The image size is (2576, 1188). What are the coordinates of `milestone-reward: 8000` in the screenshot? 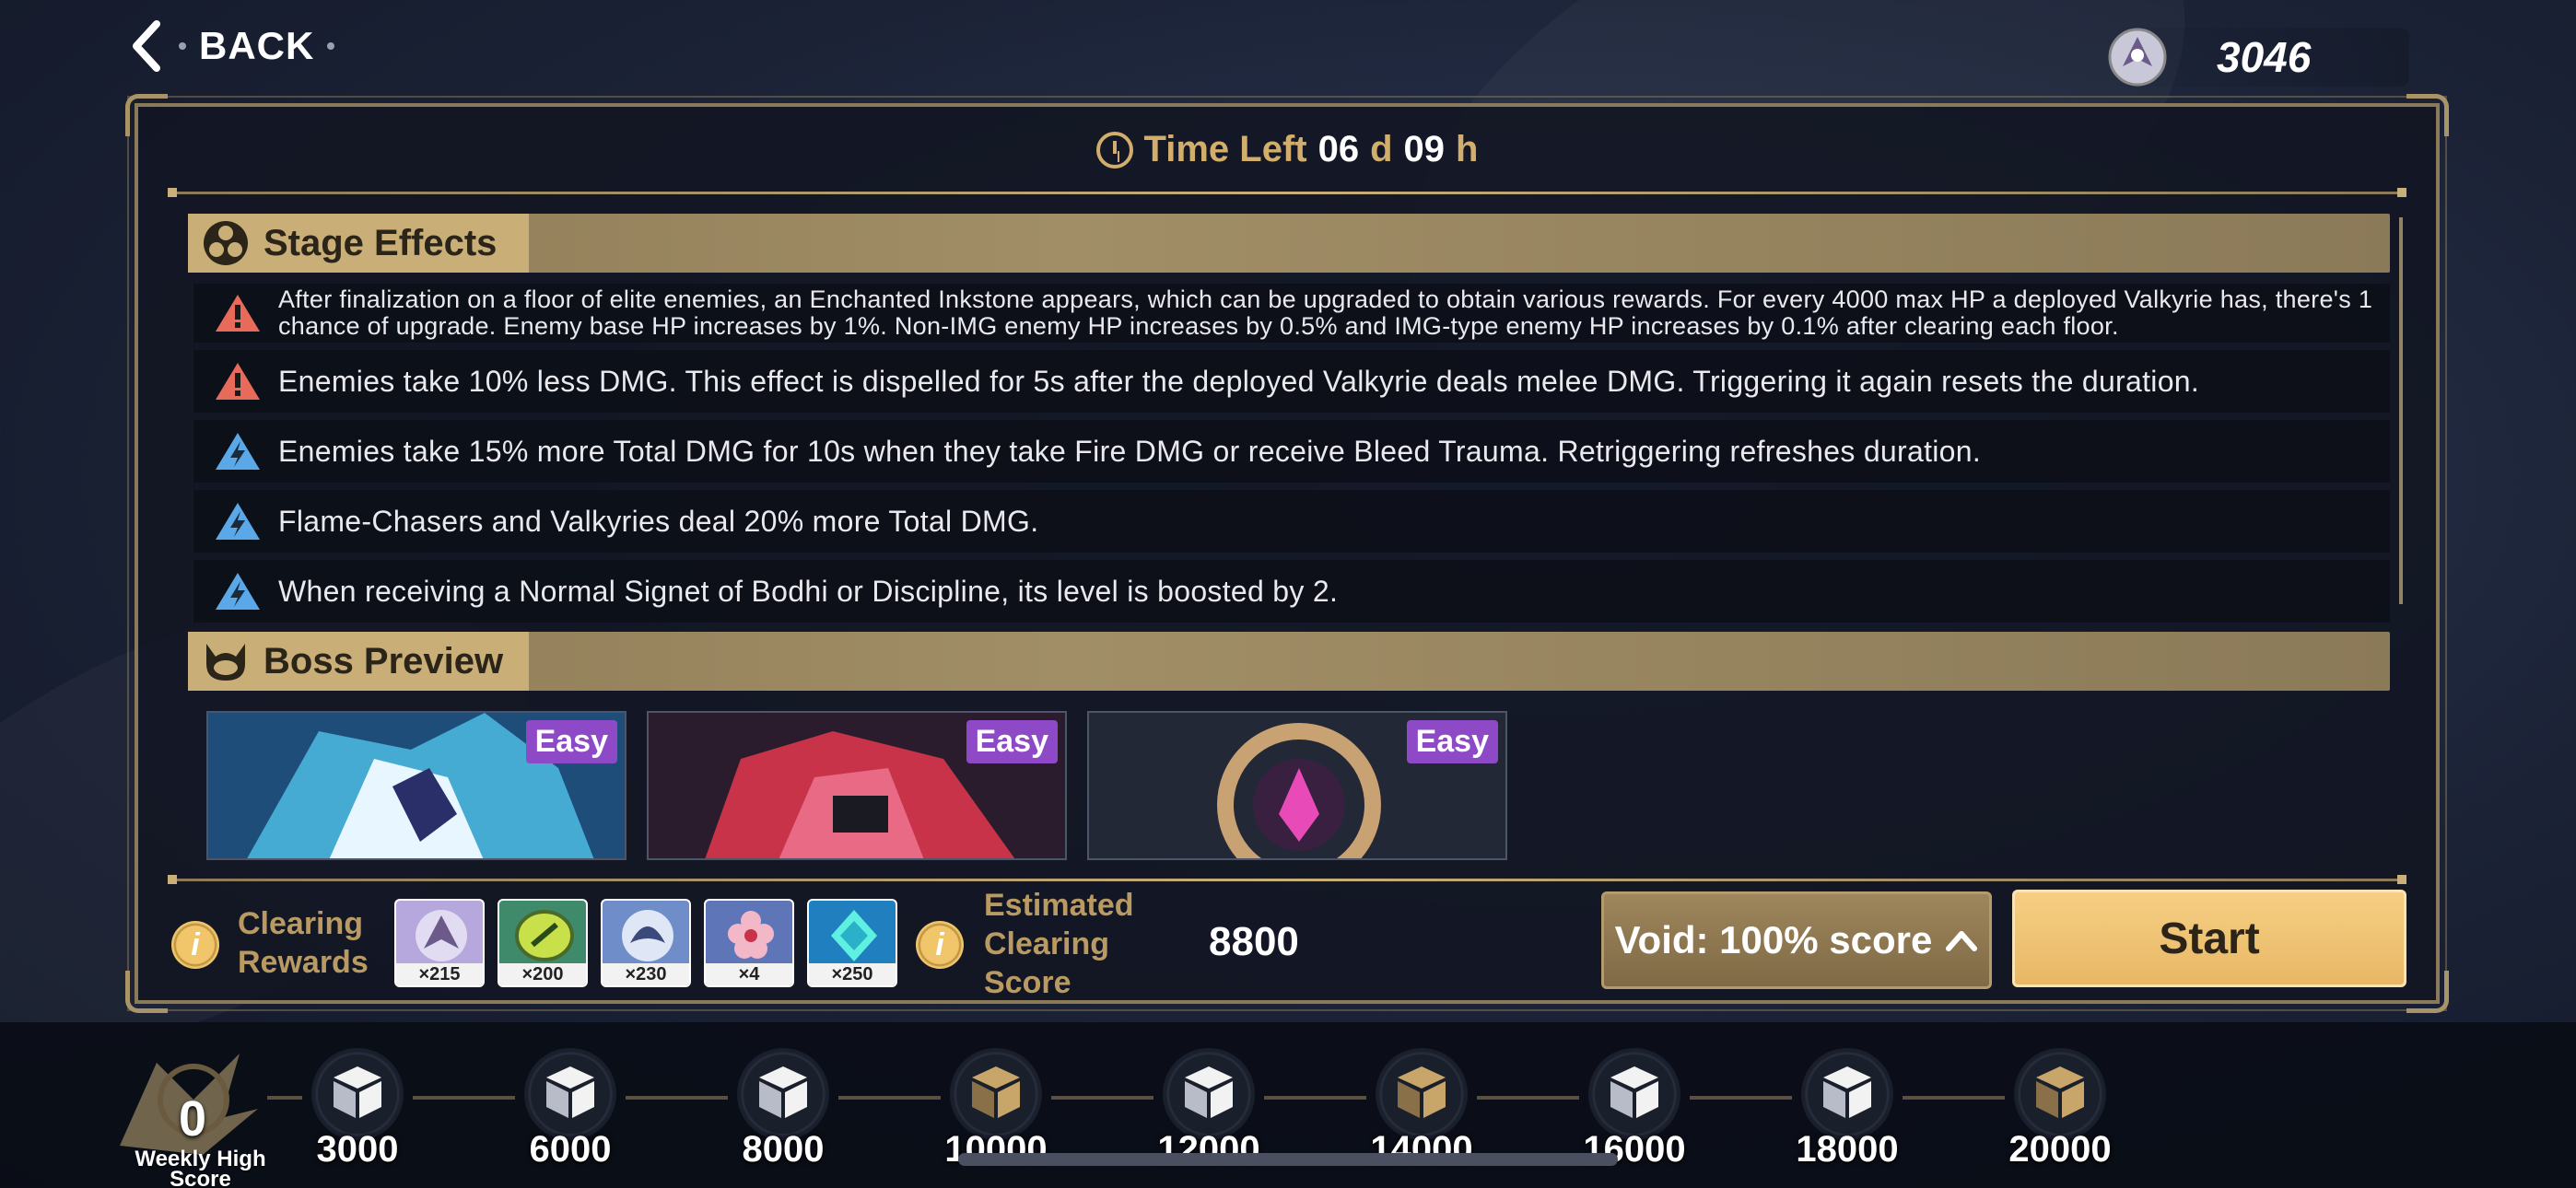 It's located at (783, 1117).